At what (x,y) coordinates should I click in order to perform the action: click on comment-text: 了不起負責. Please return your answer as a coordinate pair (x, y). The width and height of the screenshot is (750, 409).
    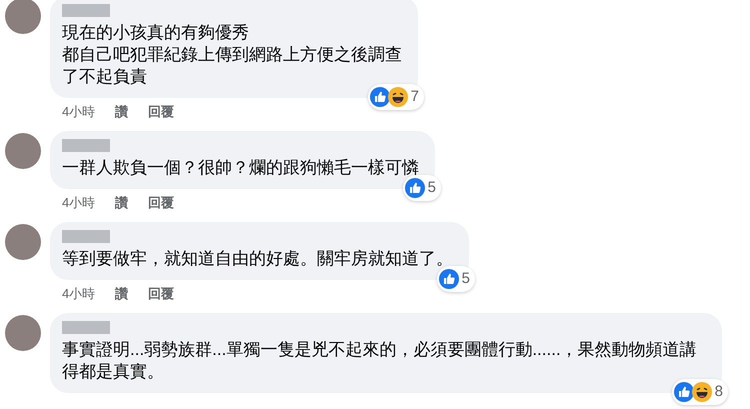
    Looking at the image, I should click on (105, 77).